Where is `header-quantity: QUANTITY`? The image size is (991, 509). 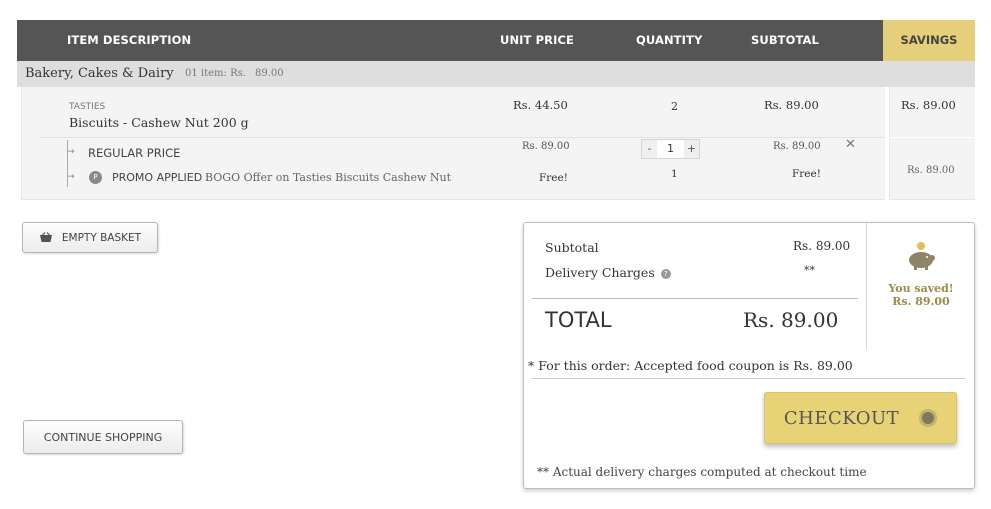 header-quantity: QUANTITY is located at coordinates (669, 40).